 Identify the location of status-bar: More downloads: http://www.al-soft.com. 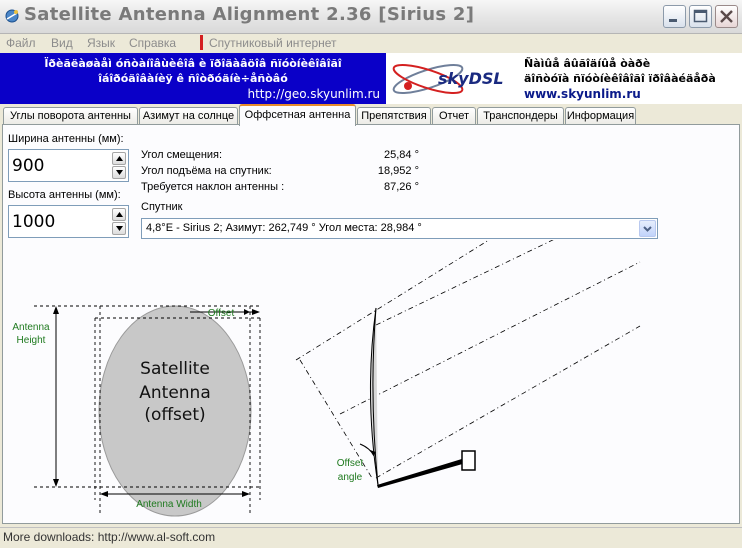
(371, 537).